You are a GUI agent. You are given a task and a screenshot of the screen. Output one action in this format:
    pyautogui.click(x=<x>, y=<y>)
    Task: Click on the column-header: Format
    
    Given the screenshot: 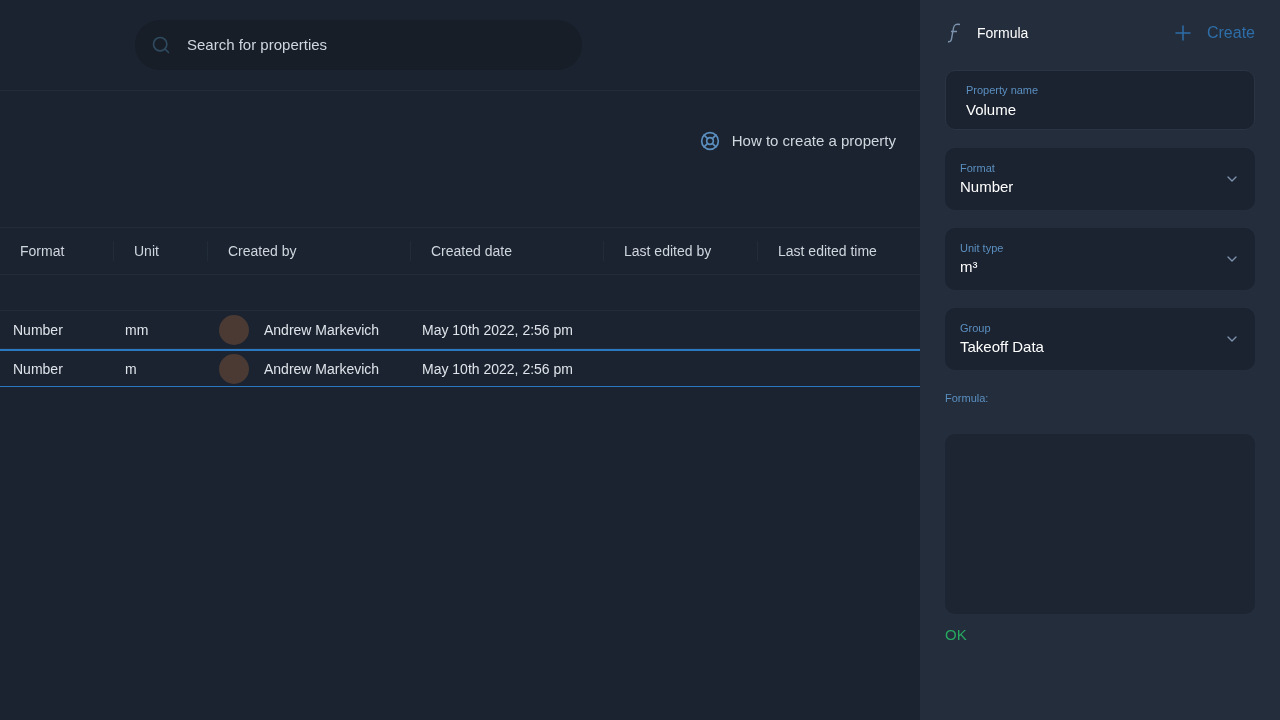 What is the action you would take?
    pyautogui.click(x=42, y=251)
    